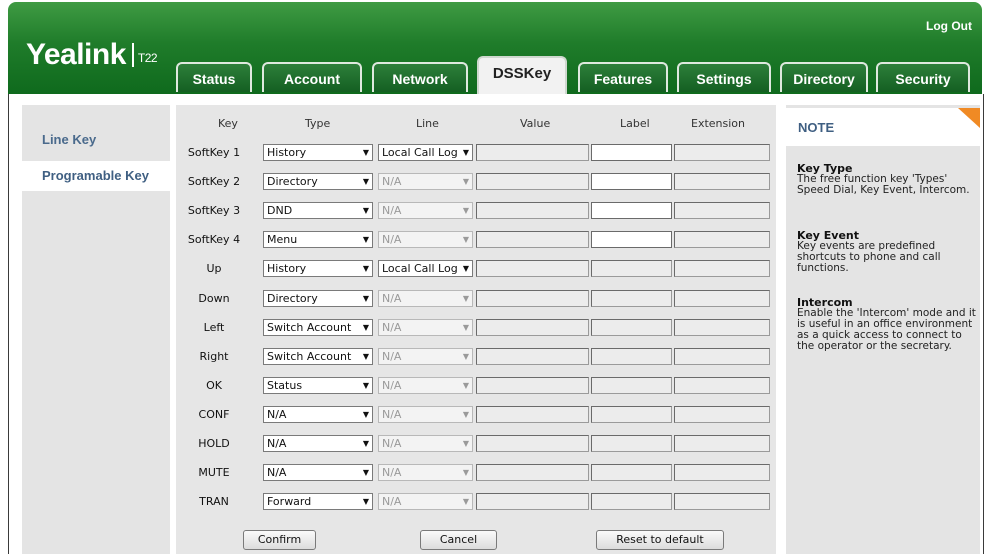 Image resolution: width=986 pixels, height=554 pixels. I want to click on type-select-value: Status, so click(285, 385).